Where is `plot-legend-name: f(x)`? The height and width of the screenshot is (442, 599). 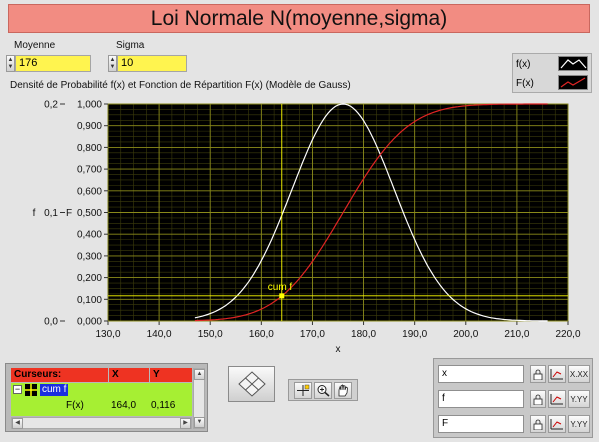 plot-legend-name: f(x) is located at coordinates (523, 64).